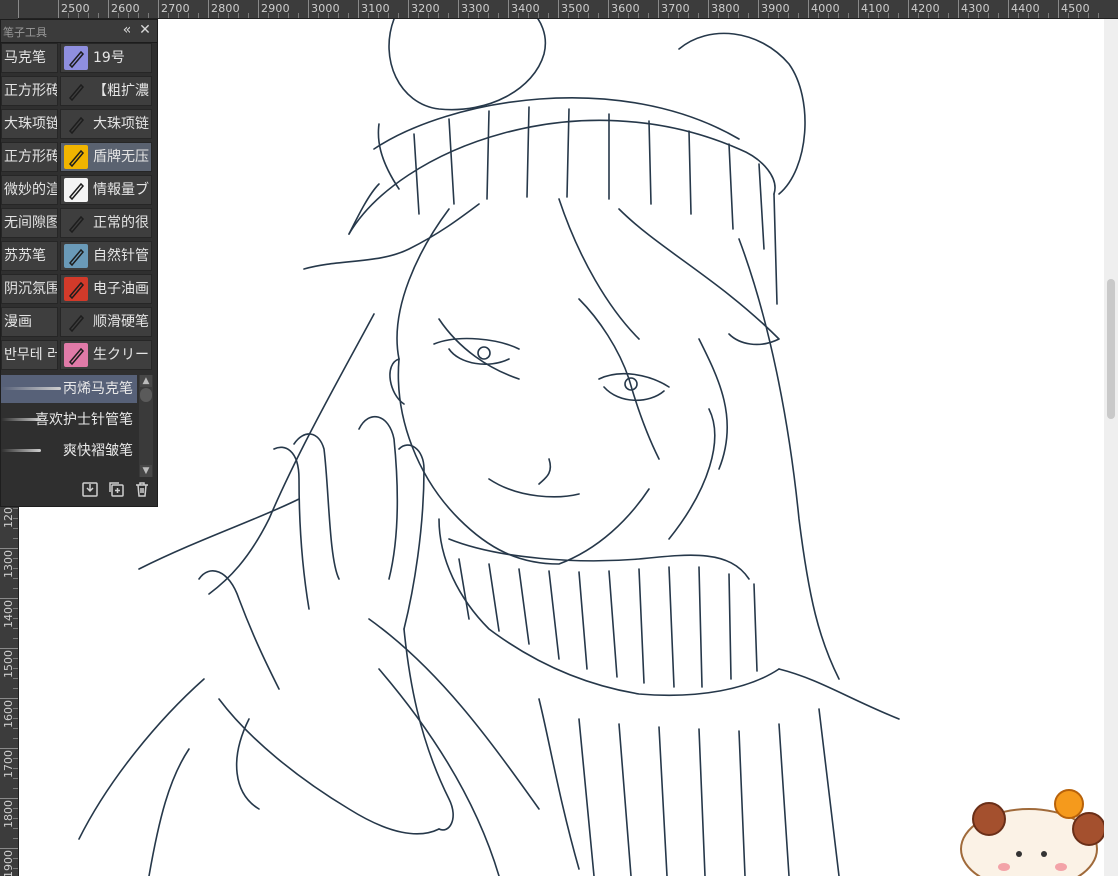  What do you see at coordinates (121, 322) in the screenshot?
I see `brush-preset-label: 顺滑硬笔` at bounding box center [121, 322].